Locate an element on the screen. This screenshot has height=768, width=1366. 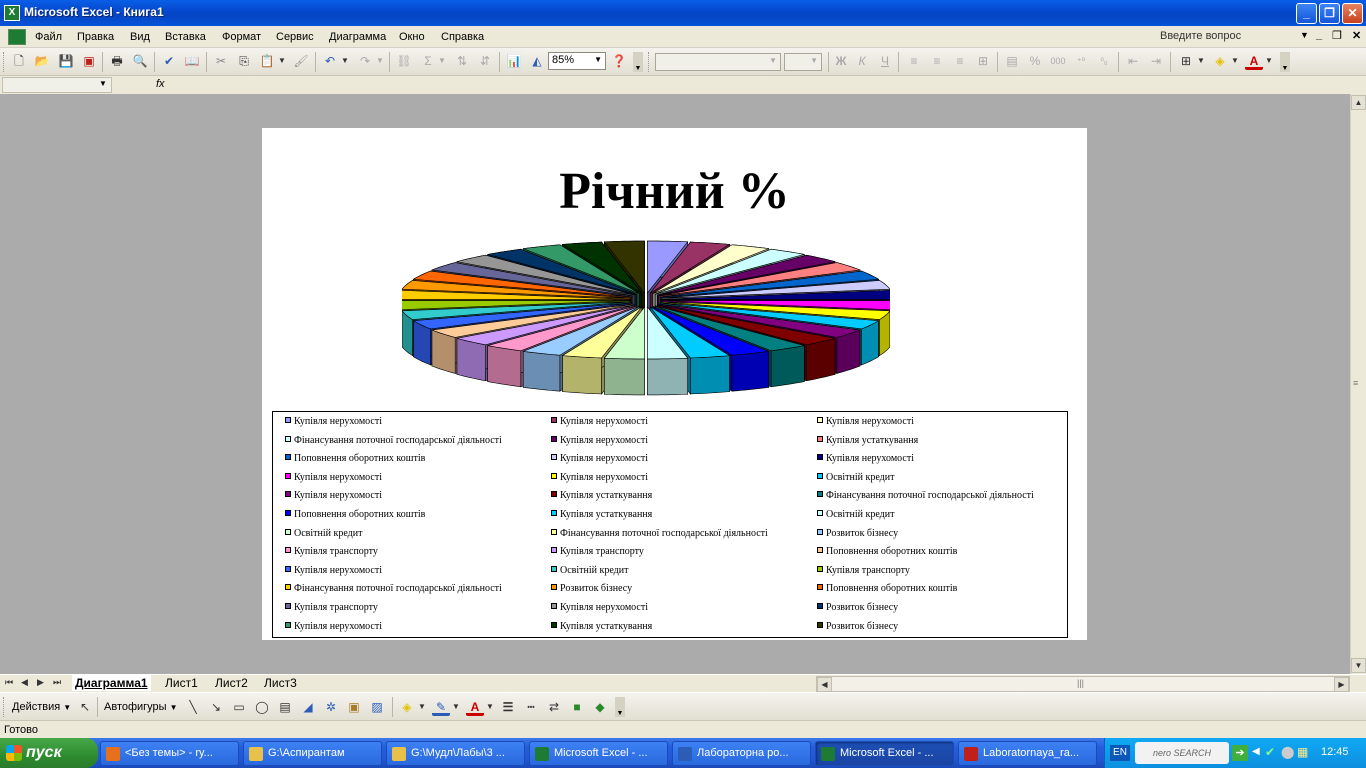
minimize-button: _ is located at coordinates (1306, 13).